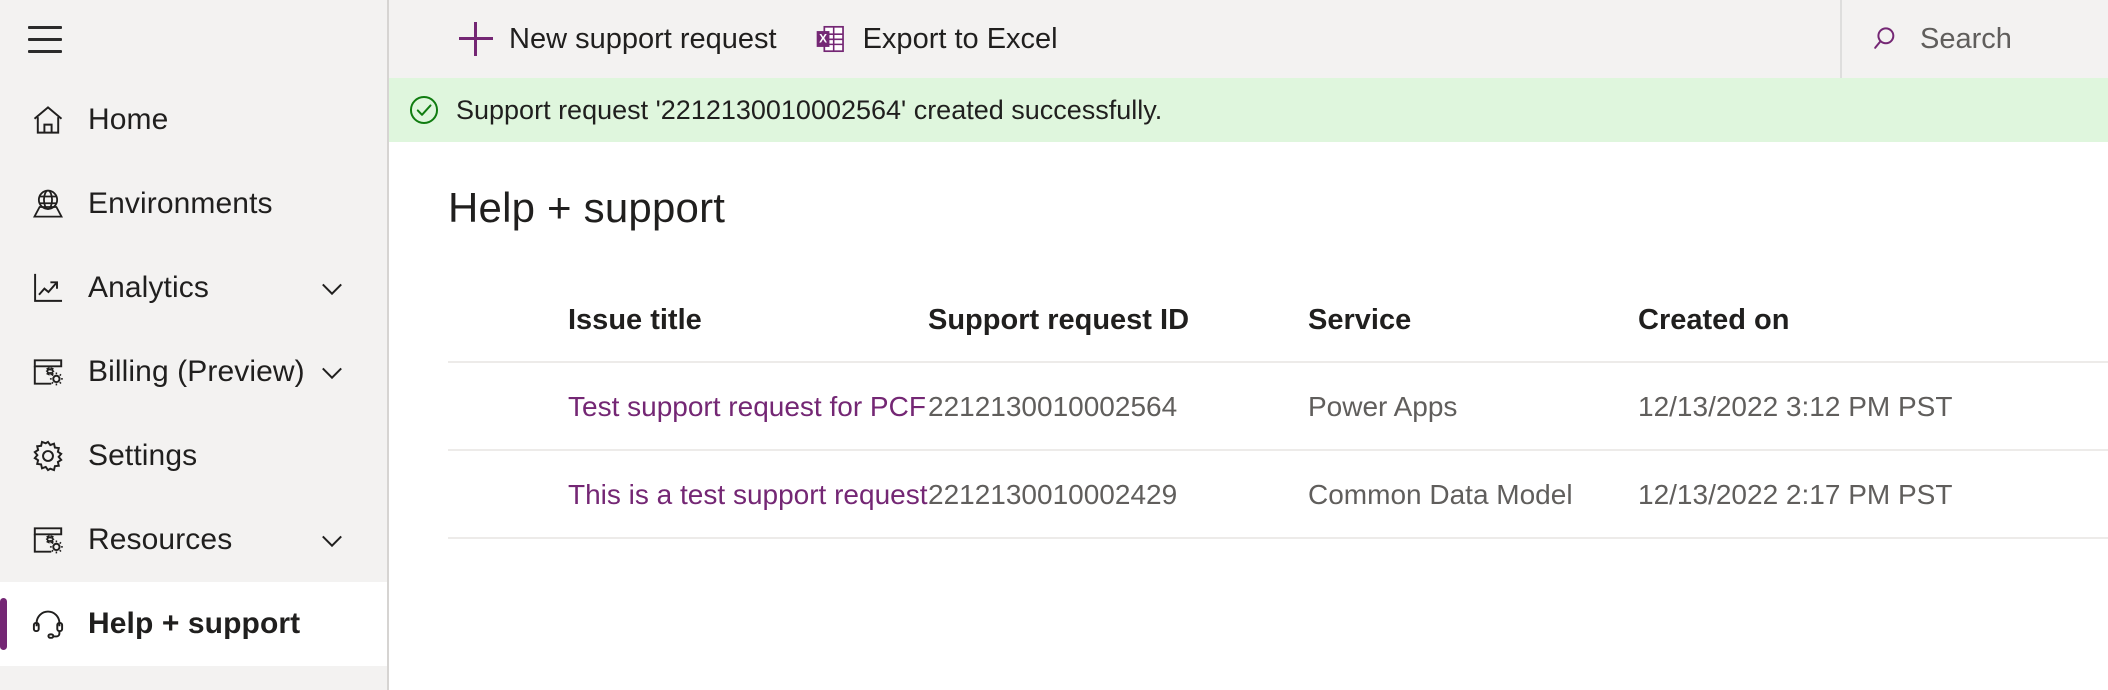 Image resolution: width=2108 pixels, height=690 pixels. I want to click on hamburger-menu-wrap, so click(193, 39).